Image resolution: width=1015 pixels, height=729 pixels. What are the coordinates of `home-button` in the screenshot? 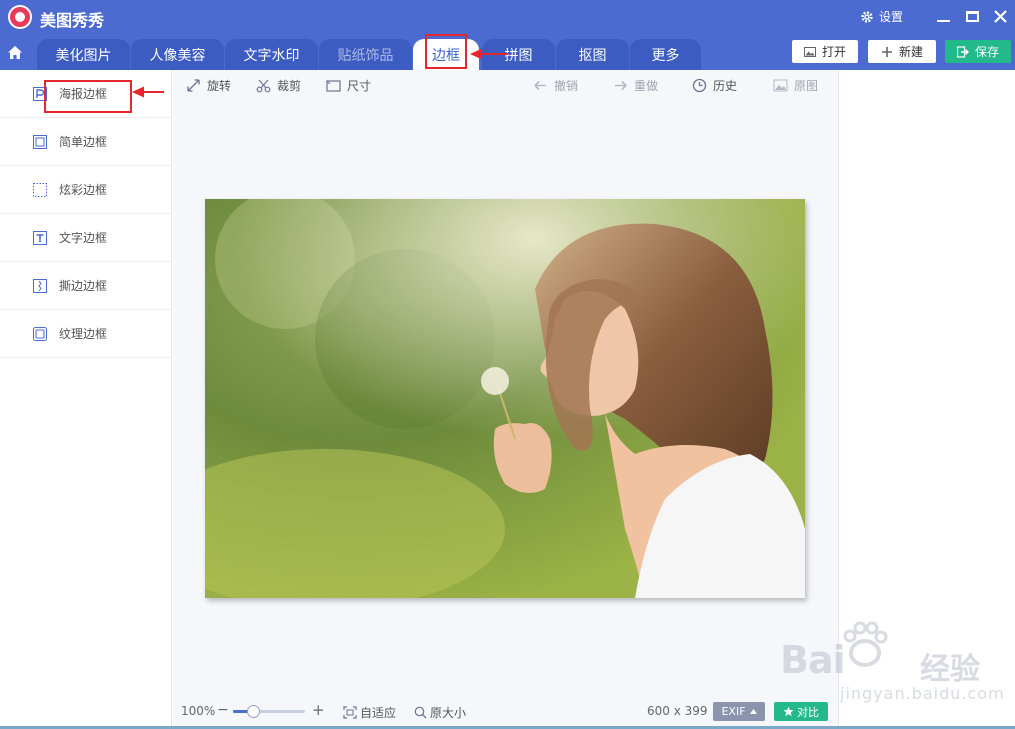 It's located at (15, 52).